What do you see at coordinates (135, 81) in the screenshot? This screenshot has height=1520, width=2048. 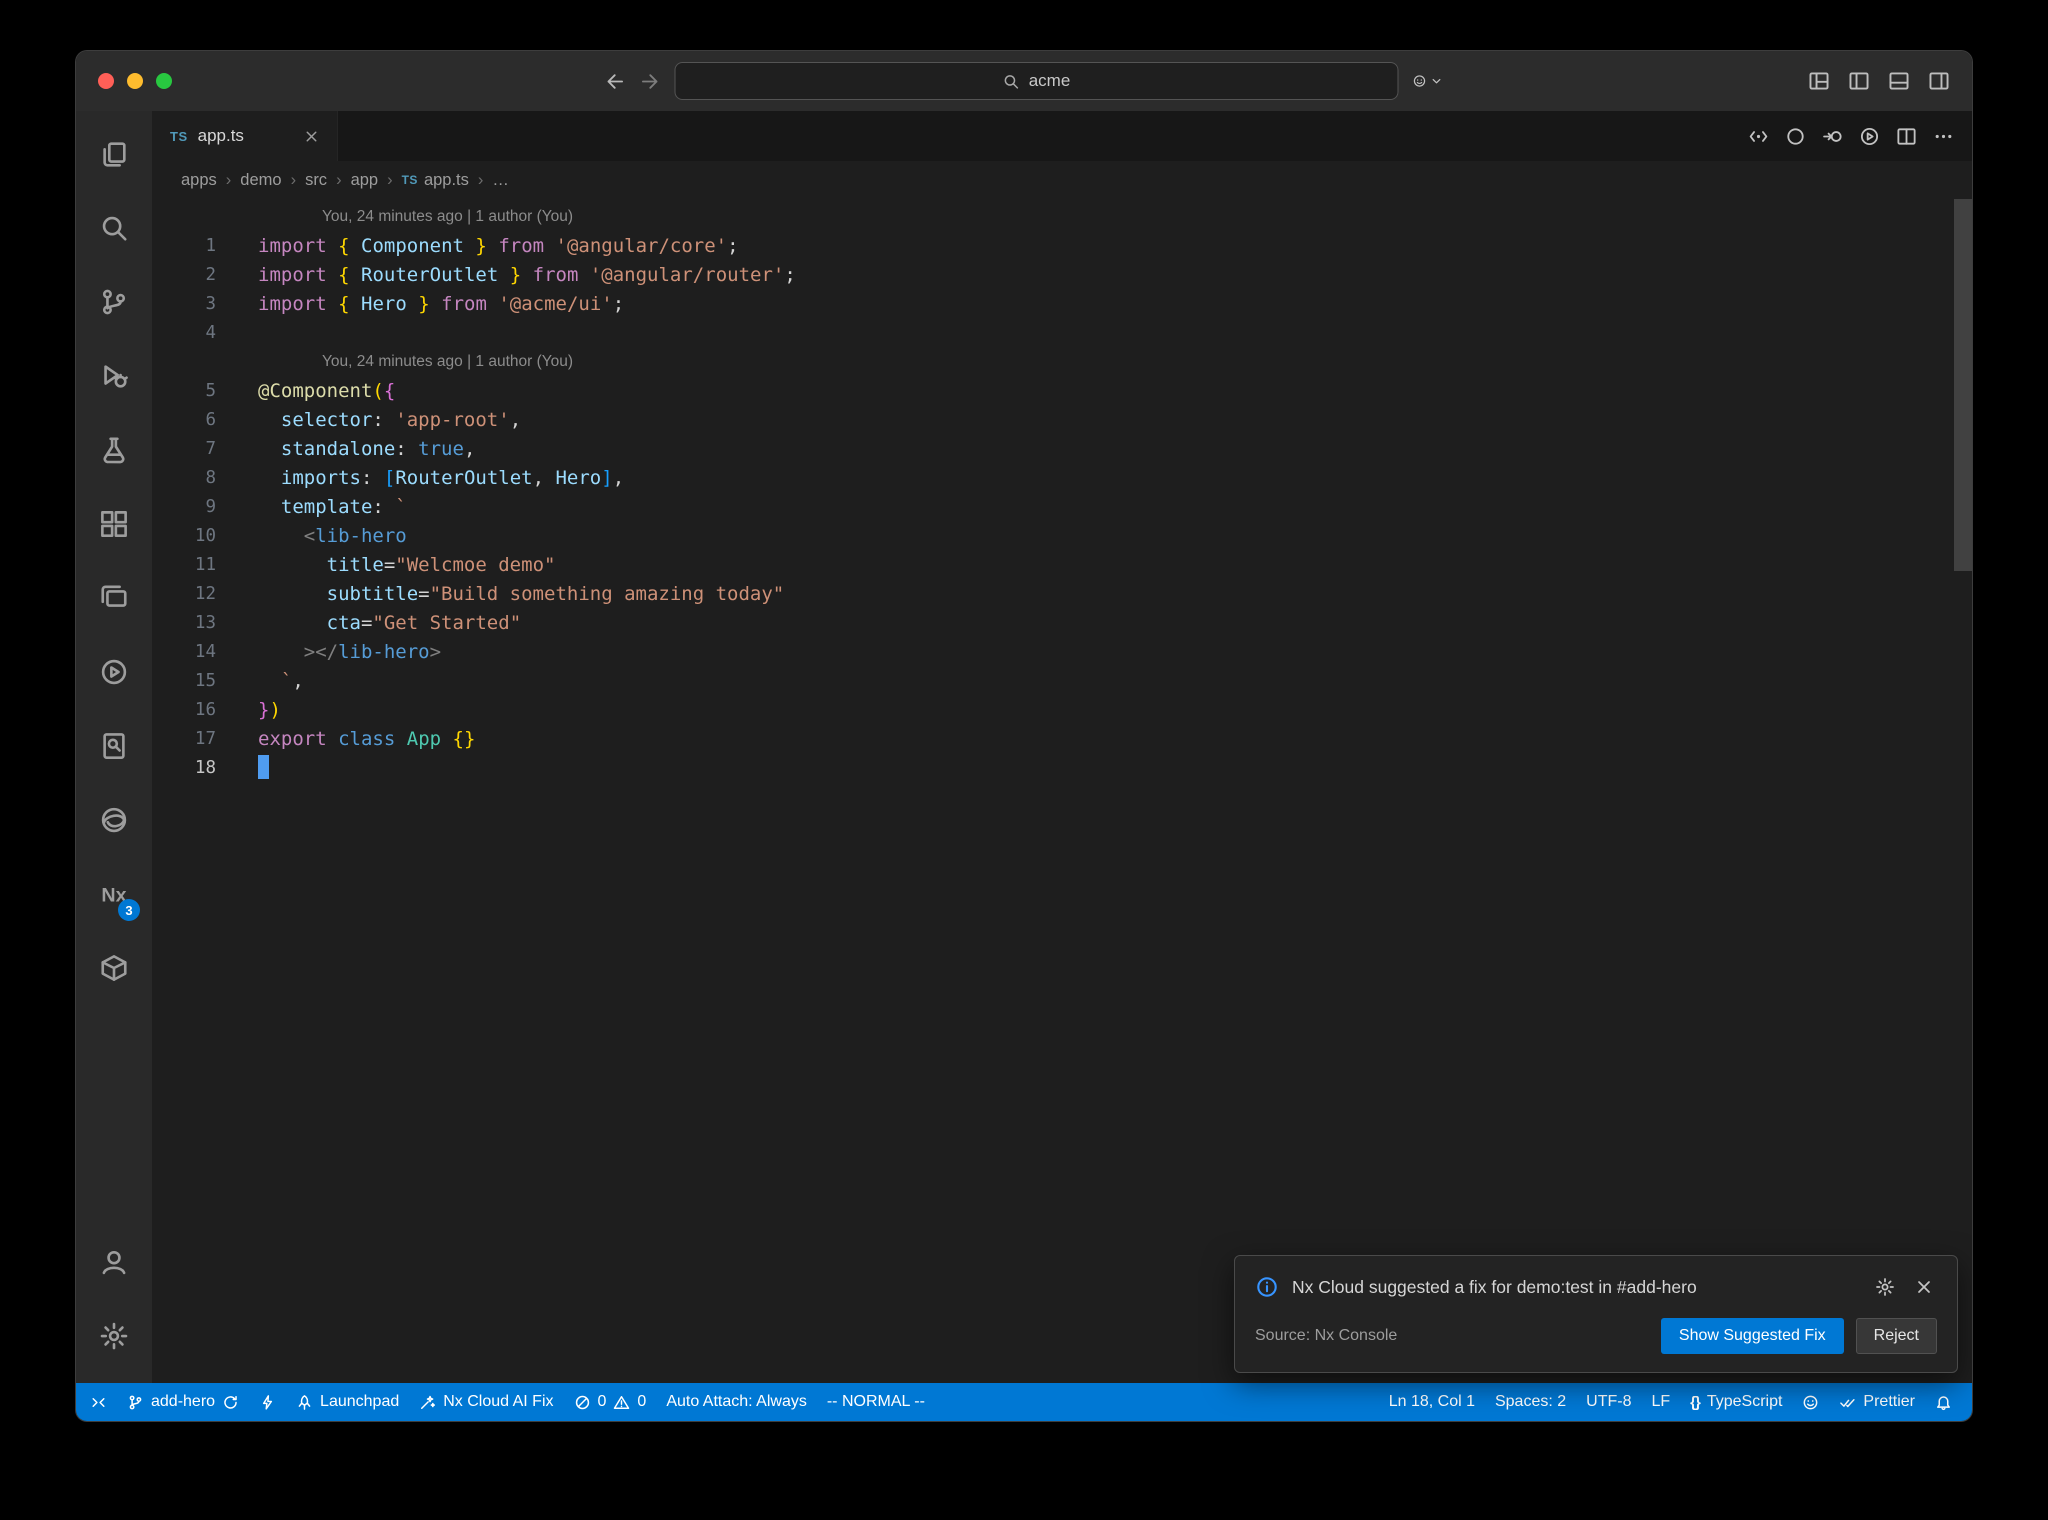 I see `window-minimize-button` at bounding box center [135, 81].